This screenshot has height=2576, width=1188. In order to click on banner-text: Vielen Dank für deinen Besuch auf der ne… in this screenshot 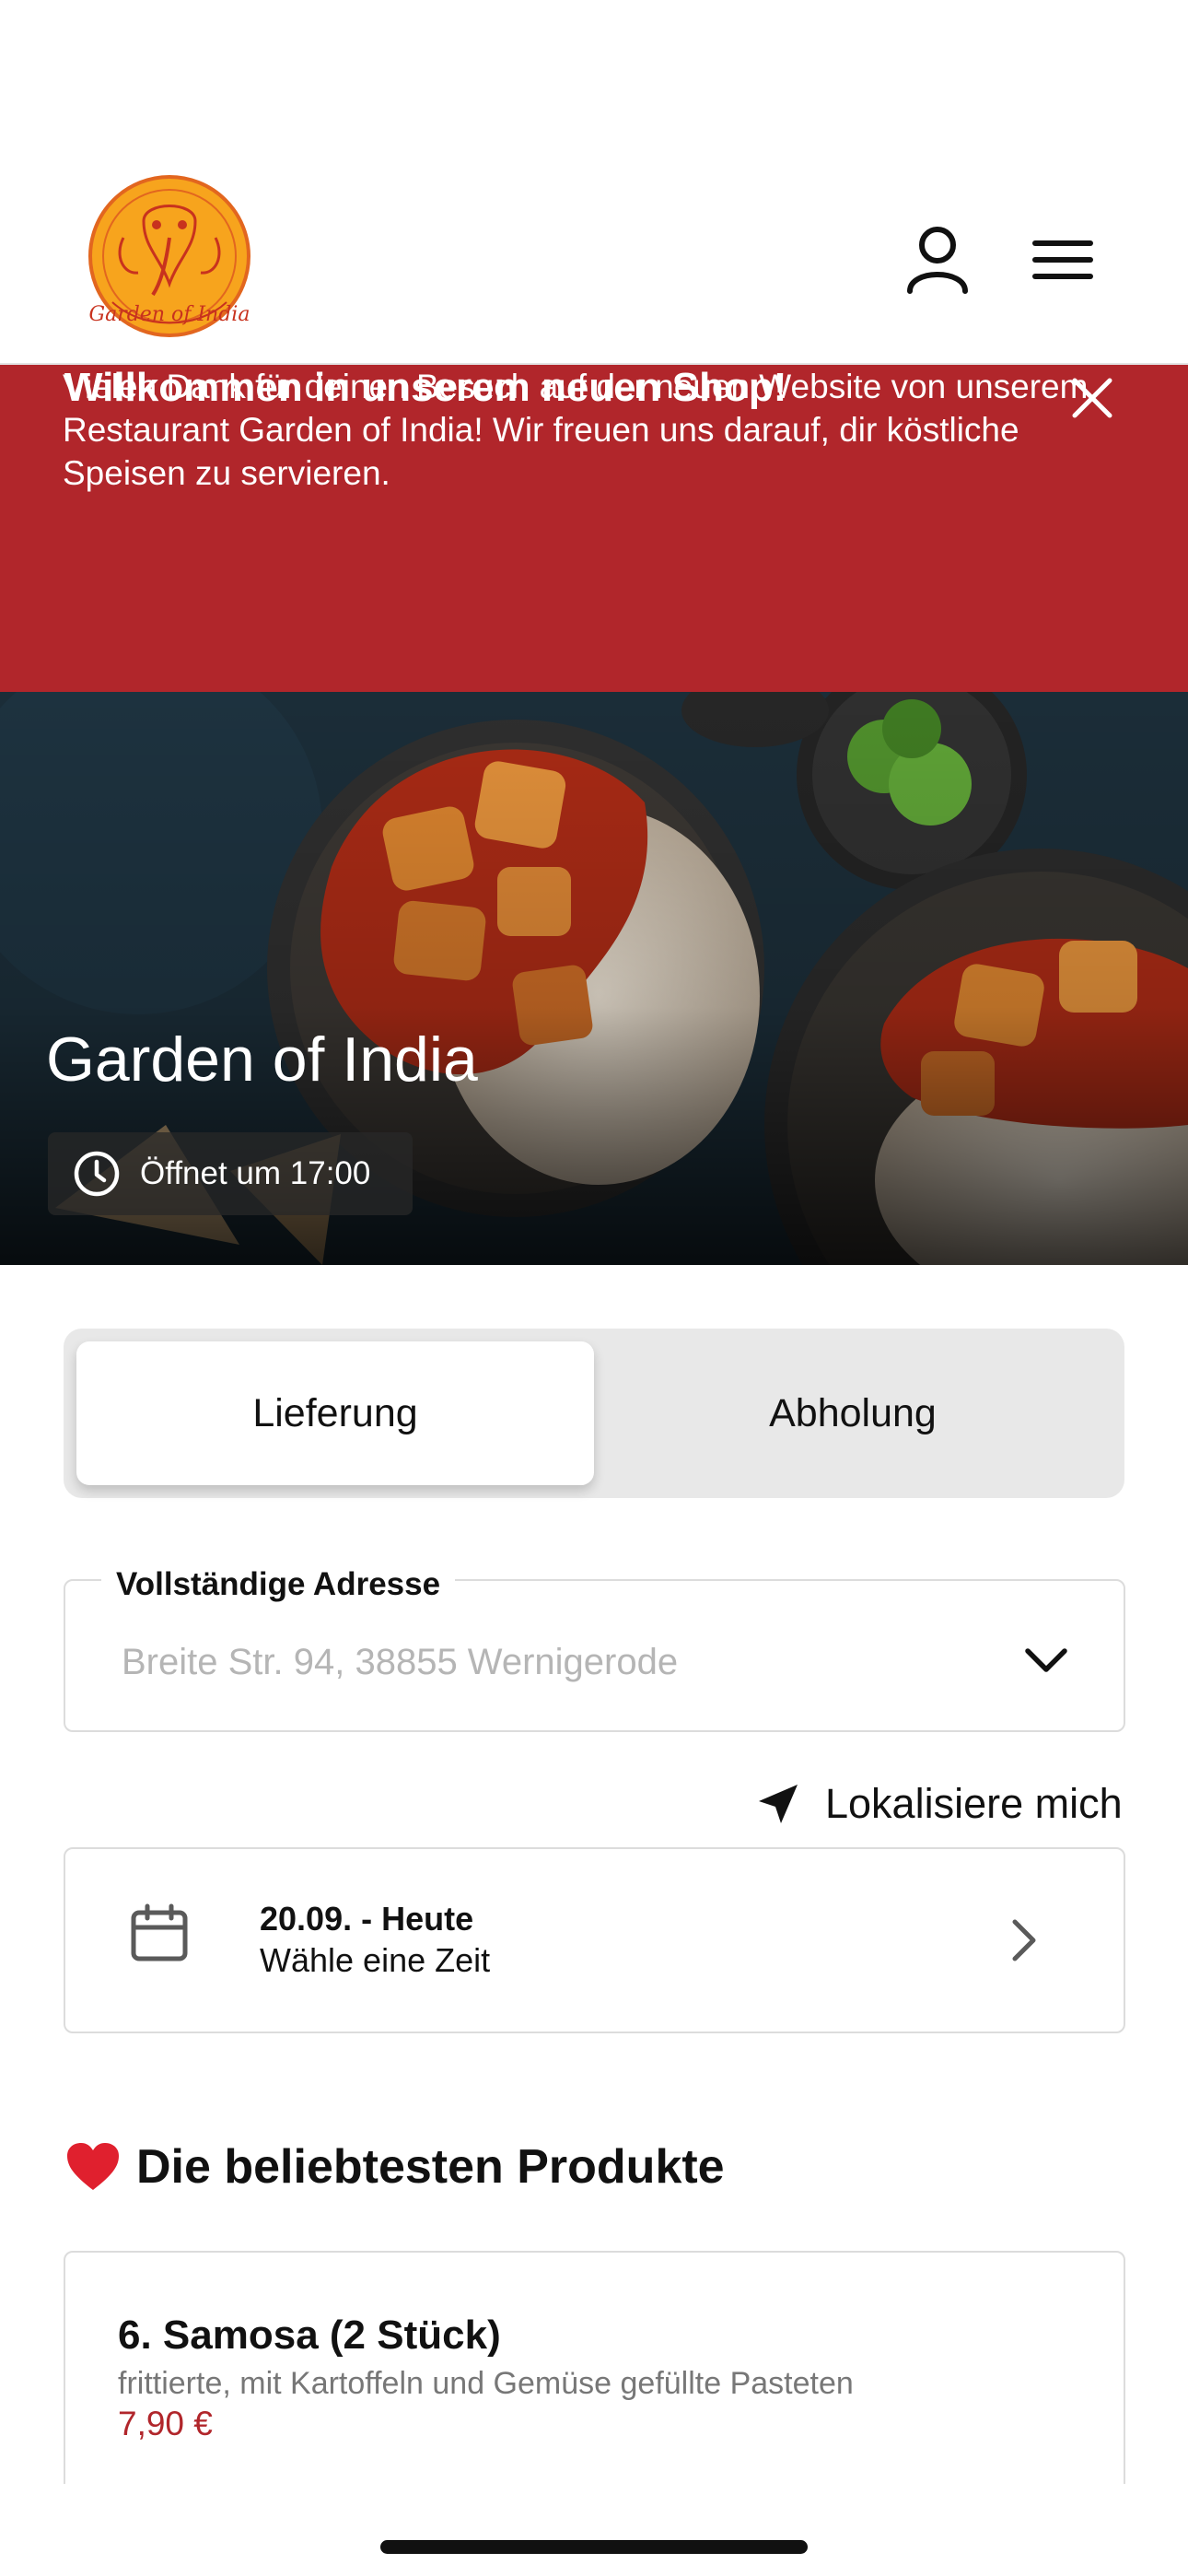, I will do `click(576, 430)`.